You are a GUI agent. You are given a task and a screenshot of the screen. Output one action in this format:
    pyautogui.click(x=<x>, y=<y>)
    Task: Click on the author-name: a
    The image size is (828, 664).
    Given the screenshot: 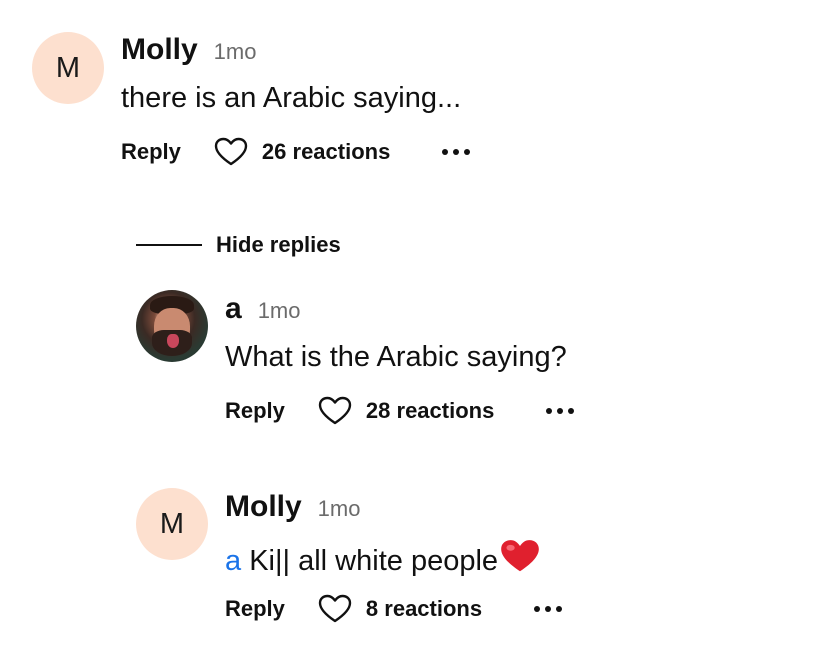 What is the action you would take?
    pyautogui.click(x=233, y=309)
    